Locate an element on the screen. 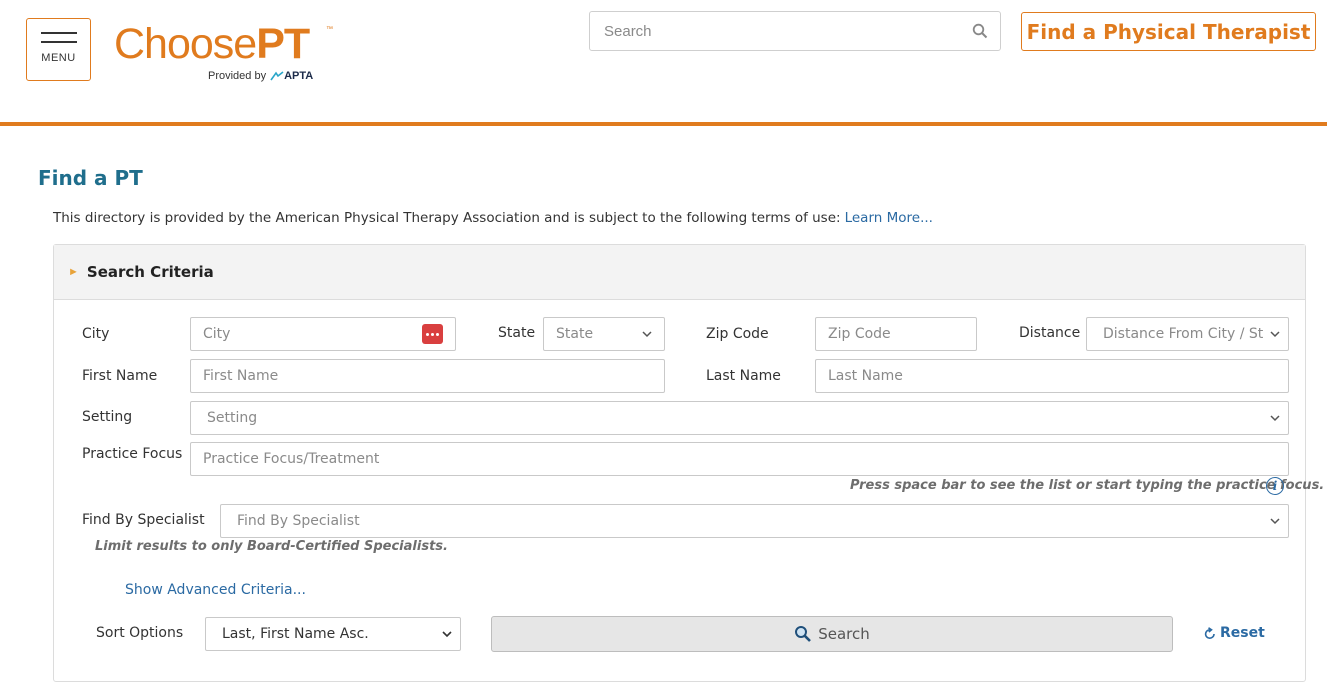 This screenshot has height=690, width=1327. reset-label: Reset is located at coordinates (1242, 633).